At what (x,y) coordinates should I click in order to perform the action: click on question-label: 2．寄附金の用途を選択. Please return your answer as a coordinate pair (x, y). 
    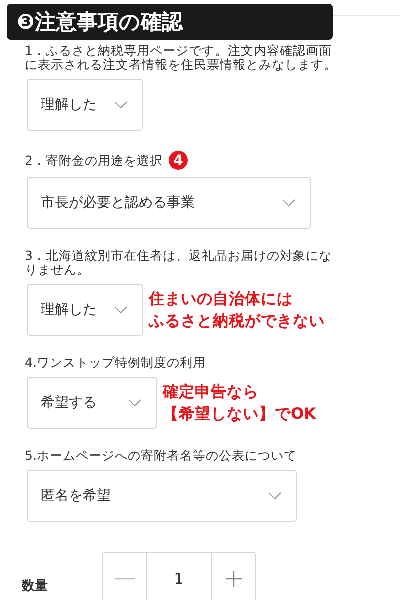
    Looking at the image, I should click on (94, 161).